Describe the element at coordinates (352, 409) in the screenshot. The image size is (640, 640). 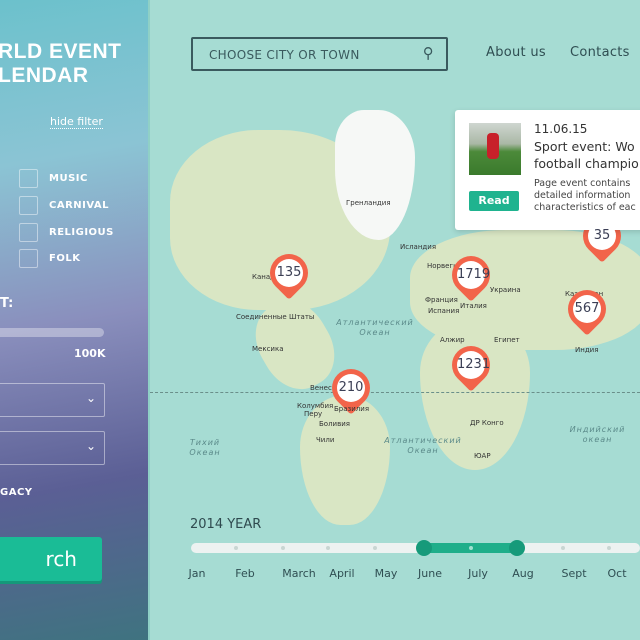
I see `map-label-brazil: Бразилия` at that location.